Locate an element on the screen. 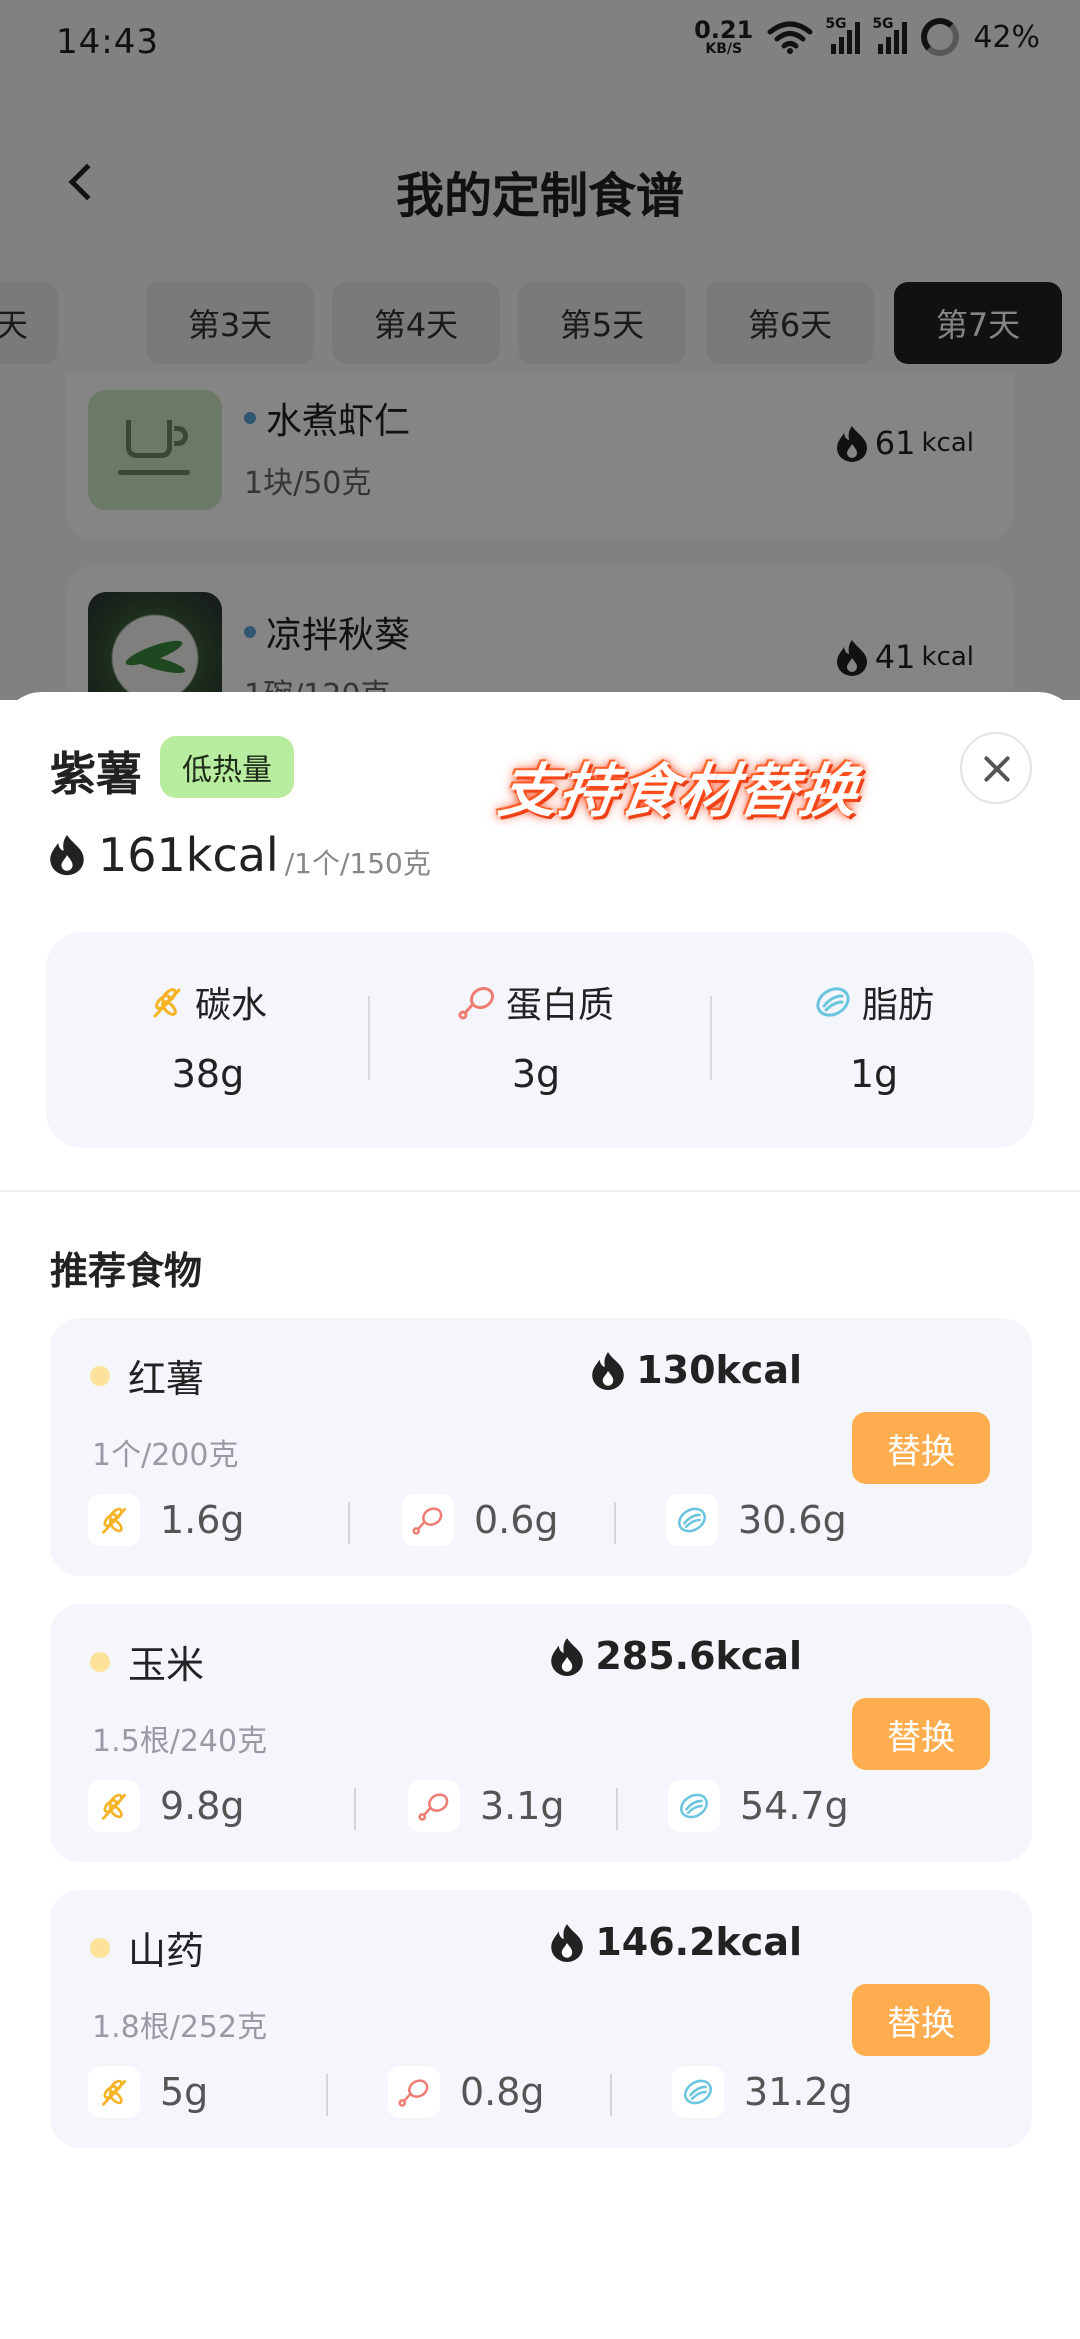  rec-protein-value: 0.6g is located at coordinates (516, 1520).